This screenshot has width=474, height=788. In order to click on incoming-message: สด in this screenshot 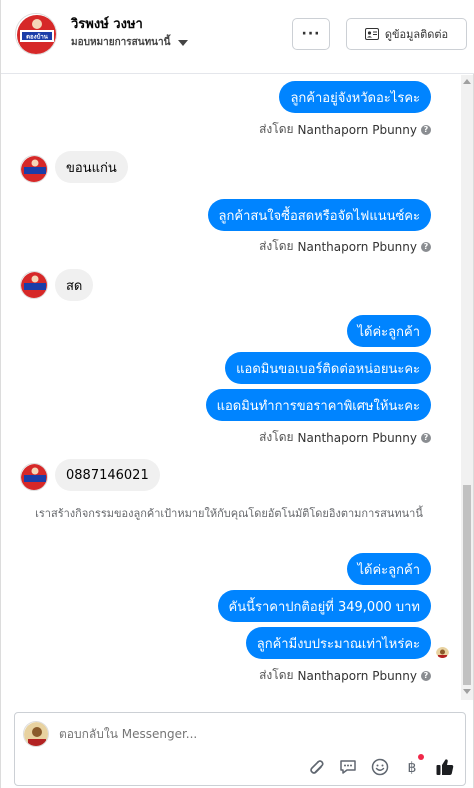, I will do `click(74, 285)`.